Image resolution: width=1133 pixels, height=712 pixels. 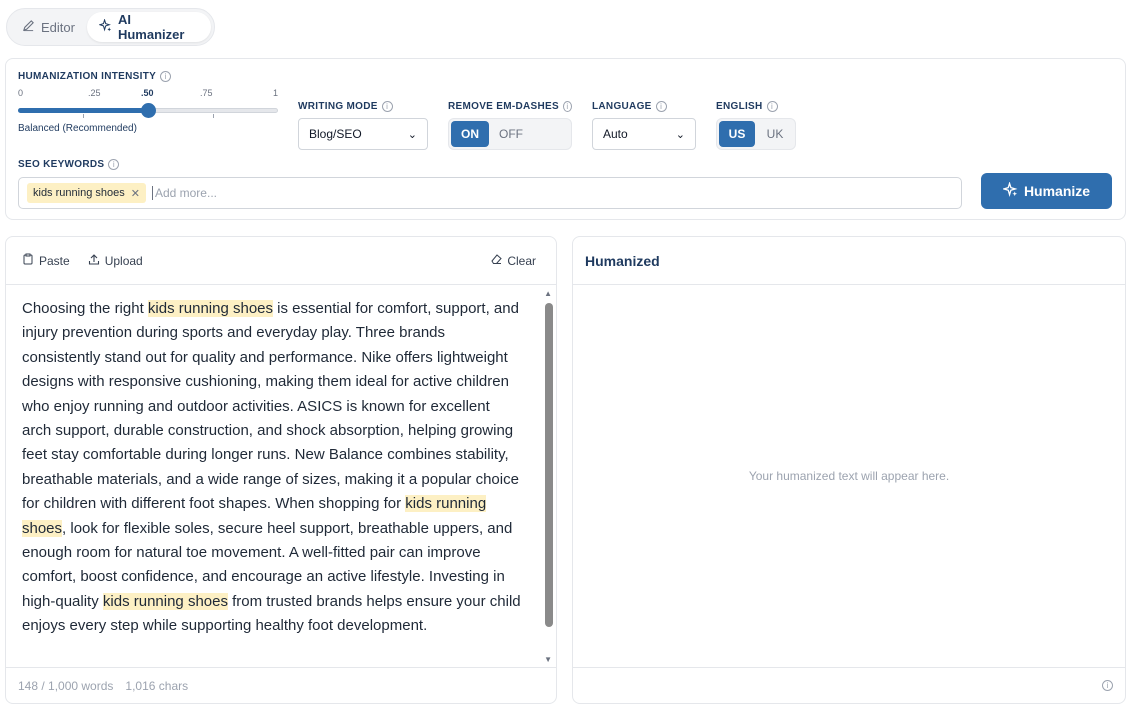 I want to click on humanize-button: Humanize, so click(x=1046, y=191).